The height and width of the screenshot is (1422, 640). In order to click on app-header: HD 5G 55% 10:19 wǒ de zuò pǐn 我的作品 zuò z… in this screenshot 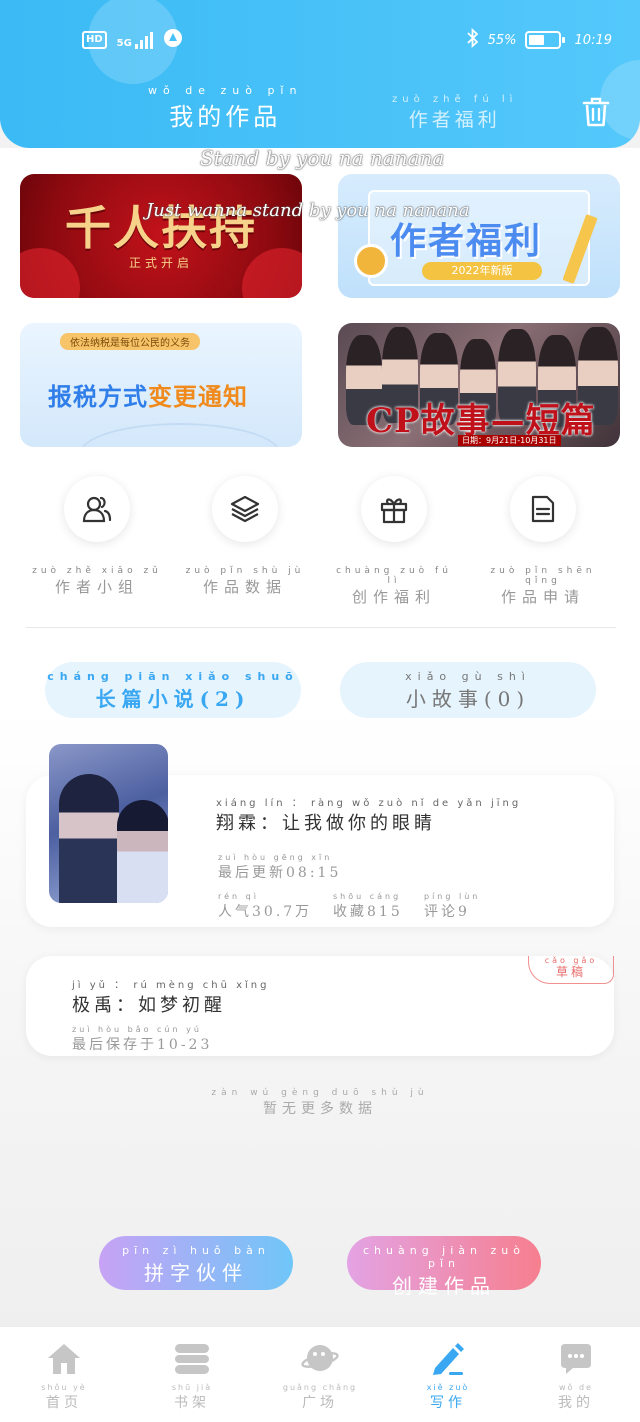, I will do `click(320, 74)`.